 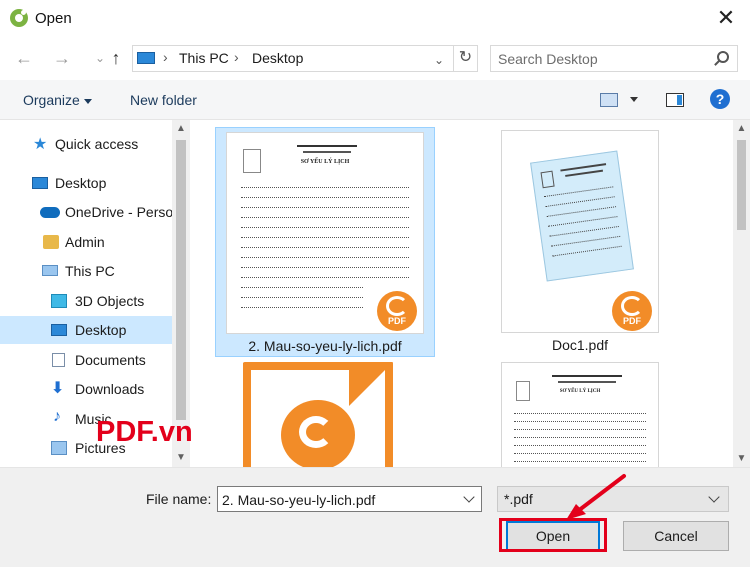 What do you see at coordinates (51, 100) in the screenshot?
I see `organize-label: Organize` at bounding box center [51, 100].